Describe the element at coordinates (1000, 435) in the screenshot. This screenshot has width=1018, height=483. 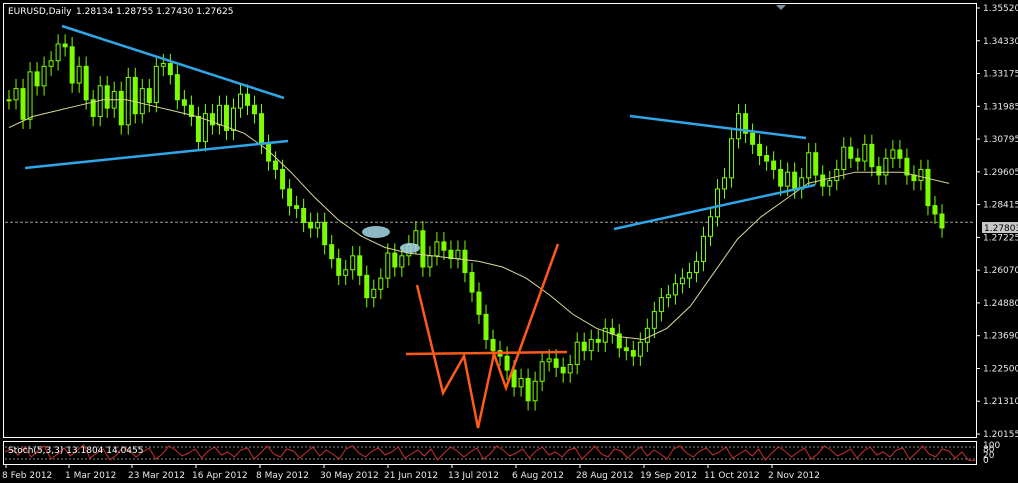
I see `y-tick-label: 1.20155` at that location.